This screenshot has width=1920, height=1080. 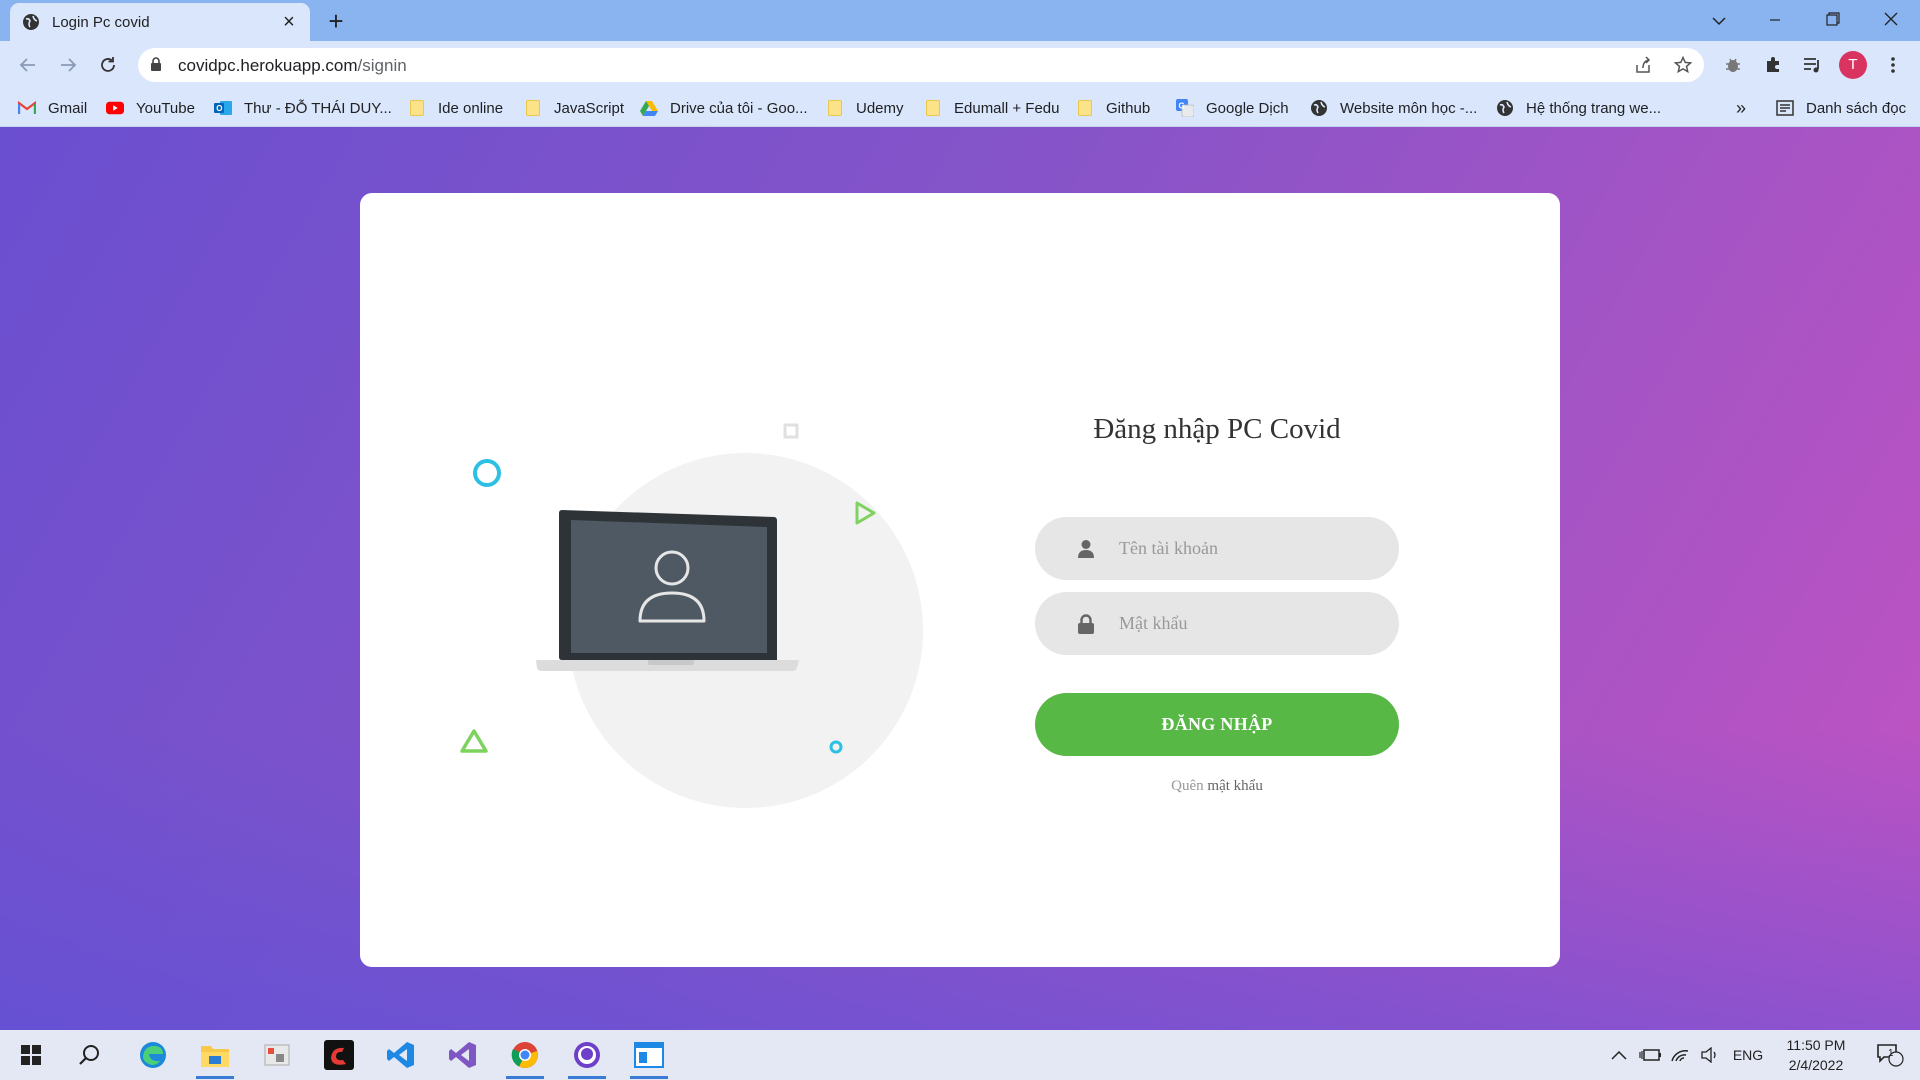 I want to click on reading-list-icon, so click(x=1785, y=108).